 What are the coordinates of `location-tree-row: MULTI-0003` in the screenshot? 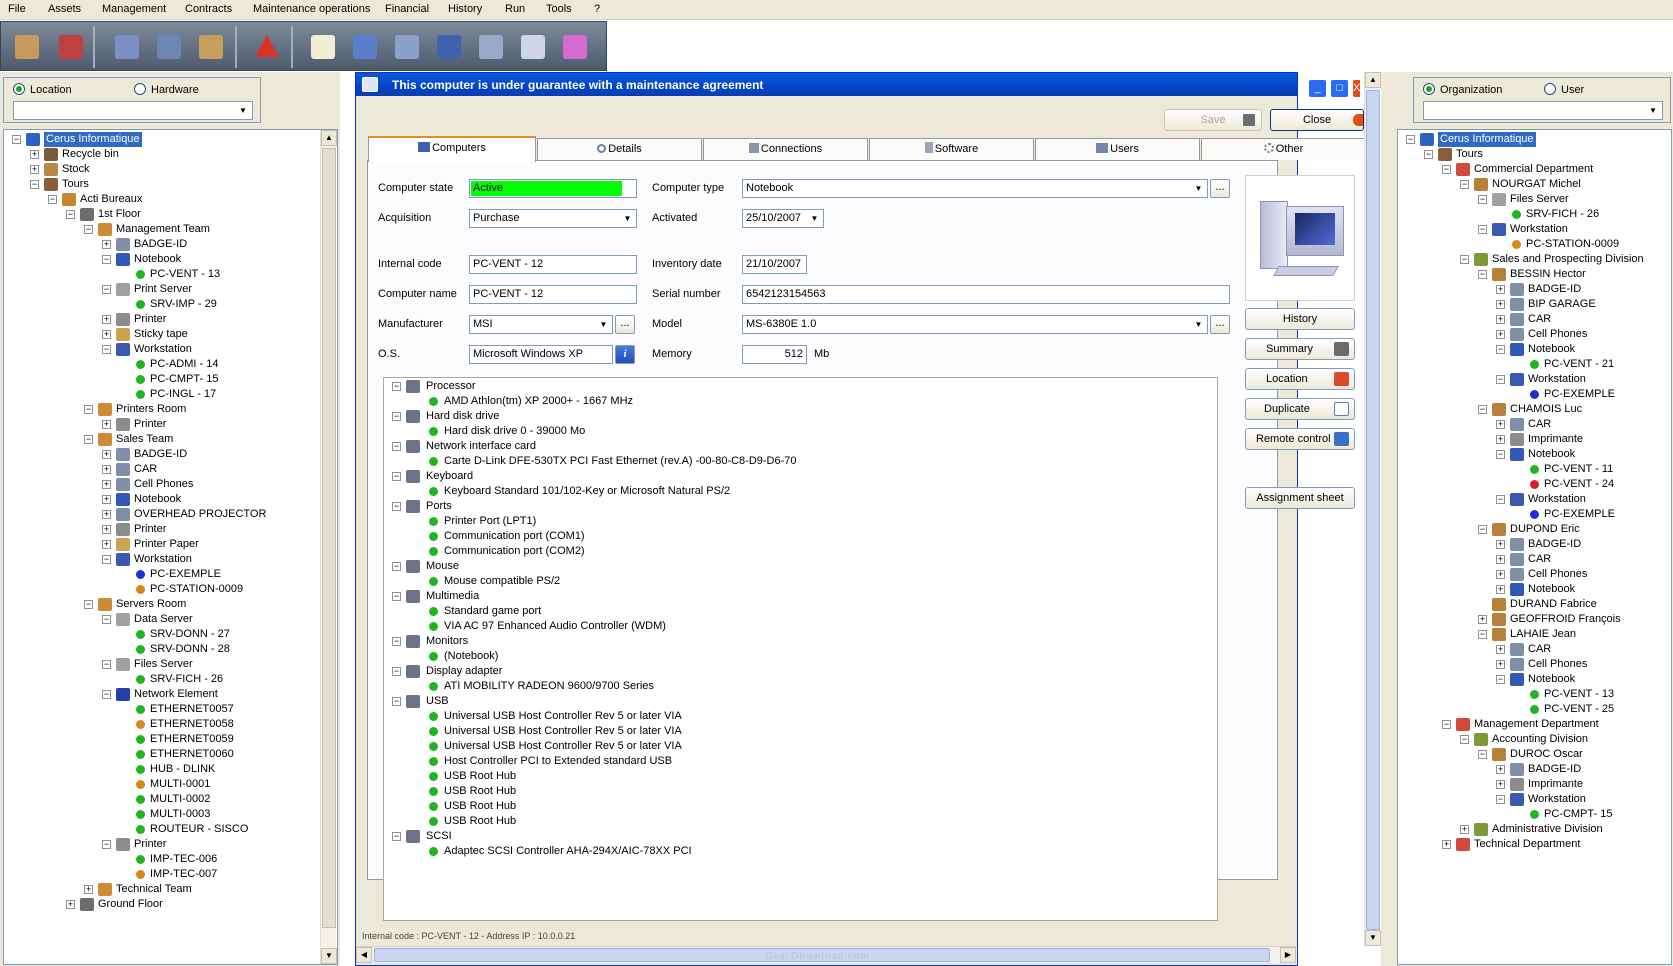 It's located at (170, 814).